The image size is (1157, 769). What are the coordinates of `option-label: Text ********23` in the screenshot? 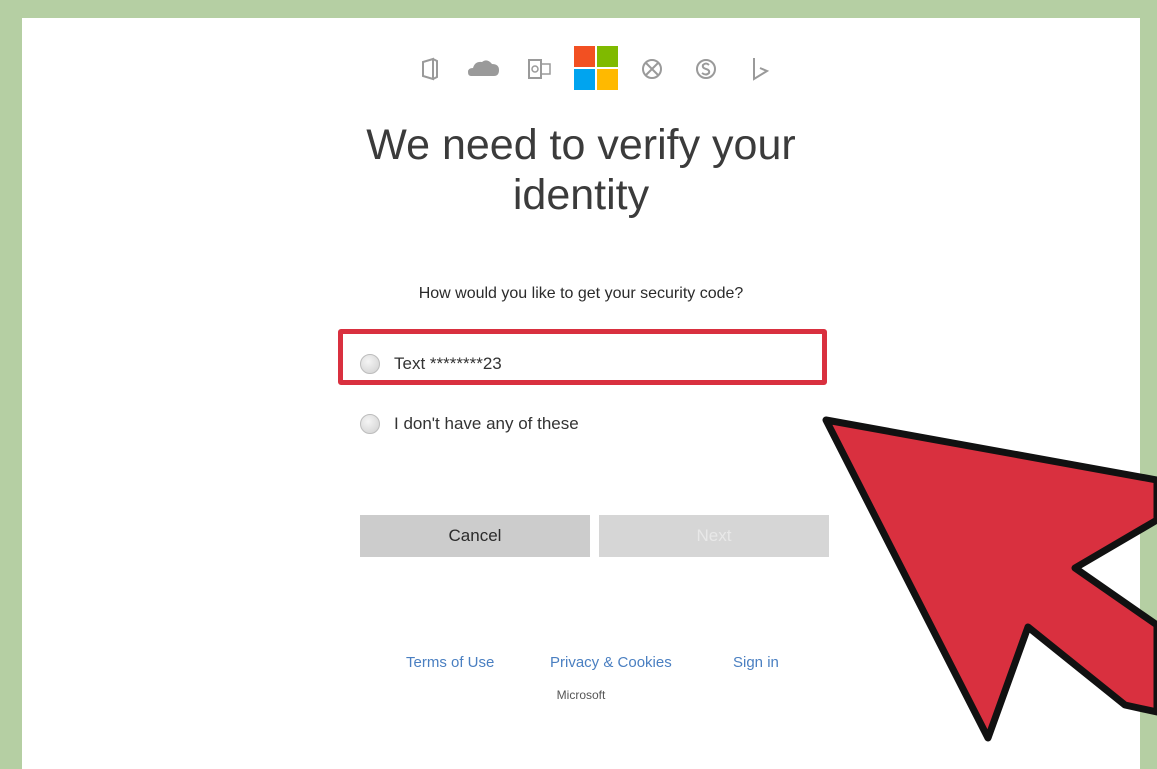 It's located at (448, 363).